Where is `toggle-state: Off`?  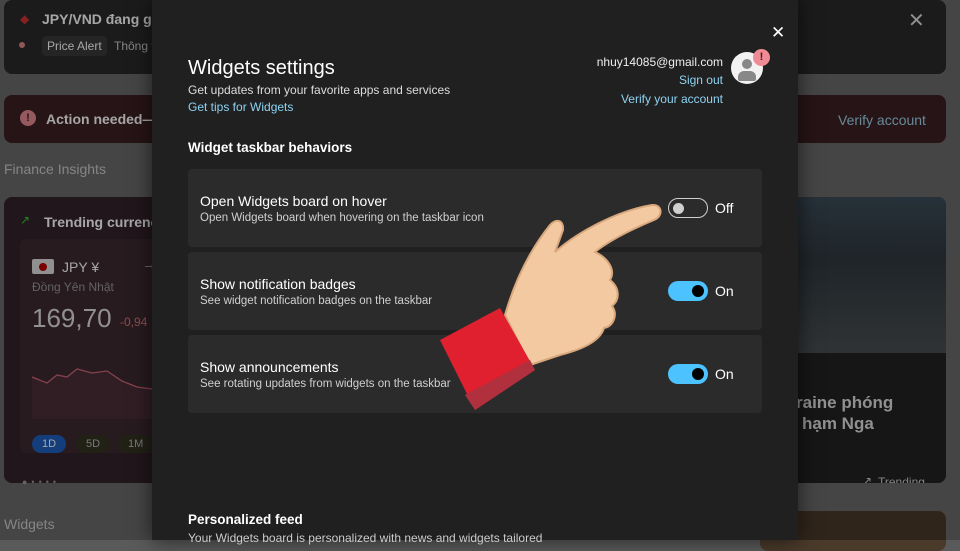 toggle-state: Off is located at coordinates (724, 208).